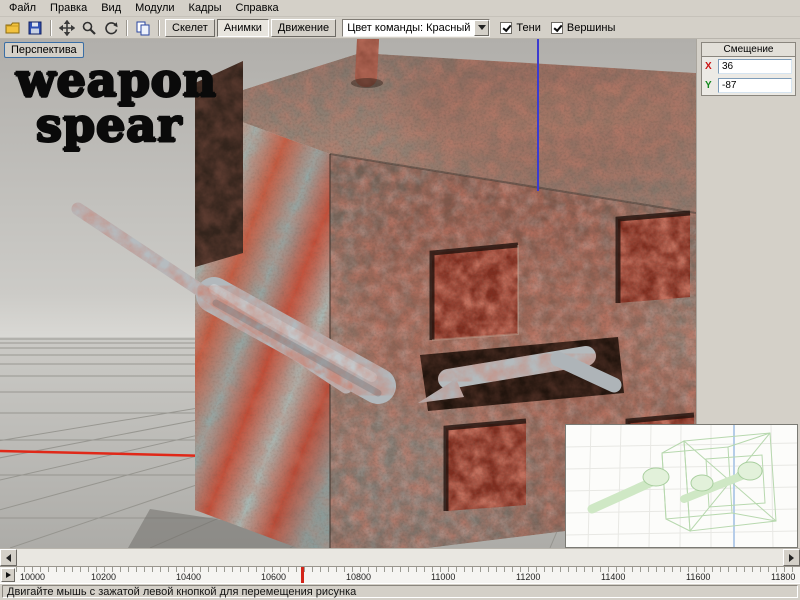  What do you see at coordinates (681, 486) in the screenshot?
I see `wireframe-preview-window` at bounding box center [681, 486].